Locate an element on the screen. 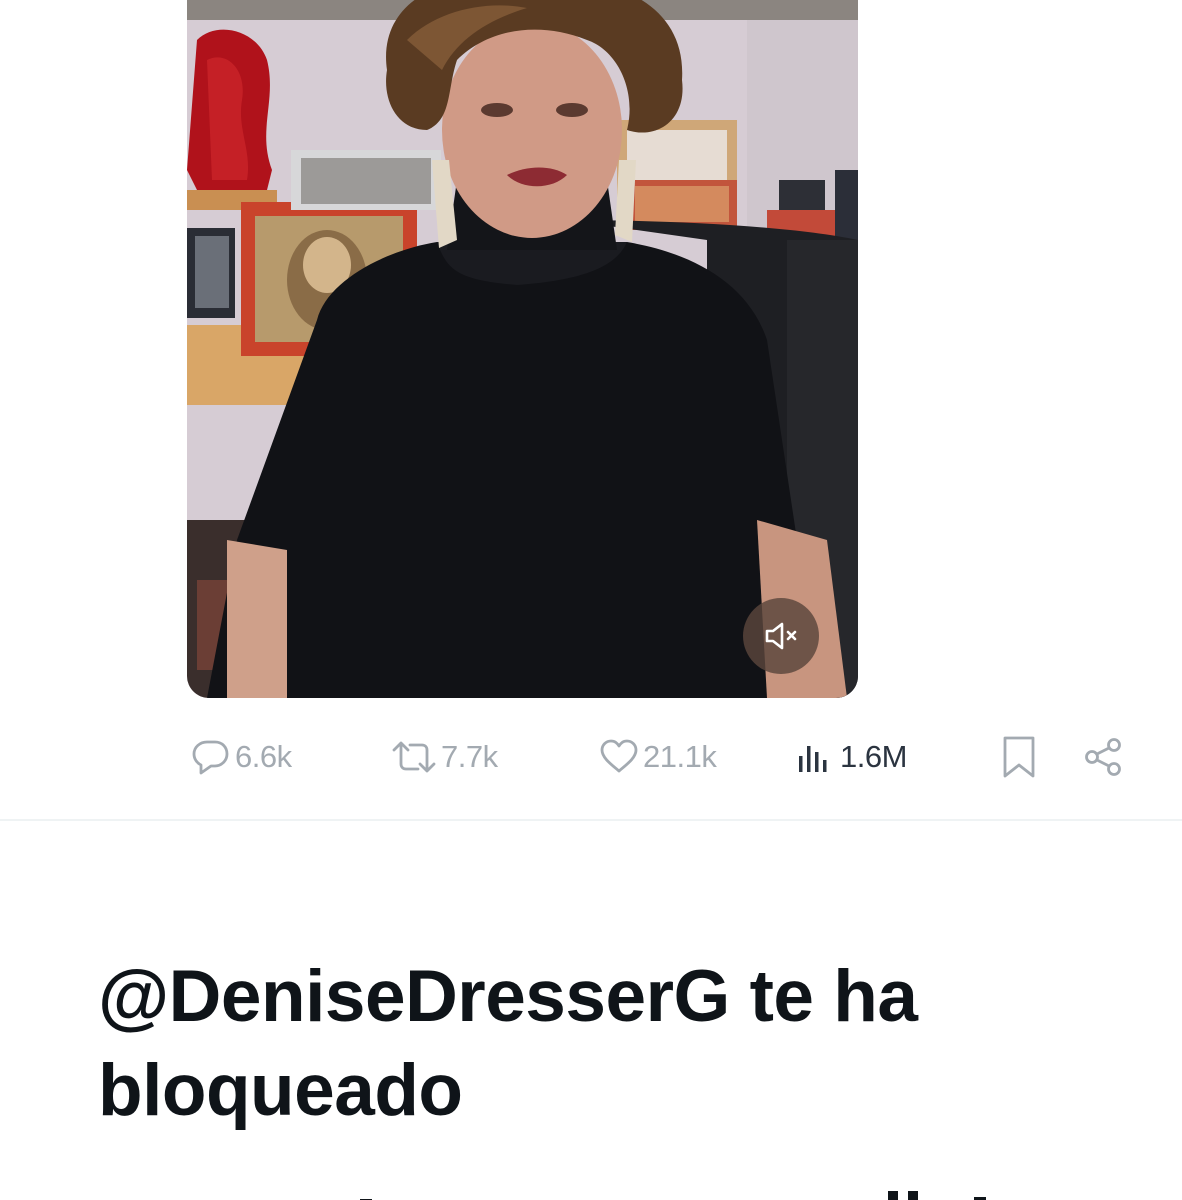 This screenshot has width=1182, height=1200. bookmark-icon is located at coordinates (1019, 757).